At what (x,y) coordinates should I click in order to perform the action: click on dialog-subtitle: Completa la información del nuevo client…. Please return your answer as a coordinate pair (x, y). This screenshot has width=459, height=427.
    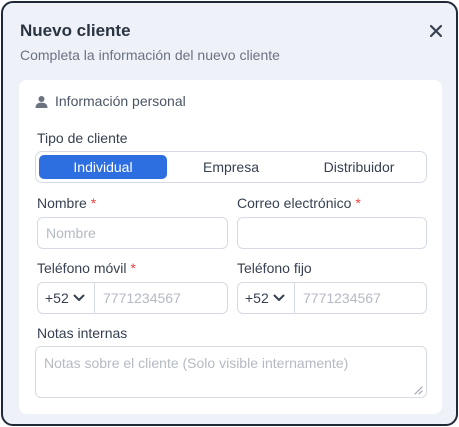
    Looking at the image, I should click on (150, 55).